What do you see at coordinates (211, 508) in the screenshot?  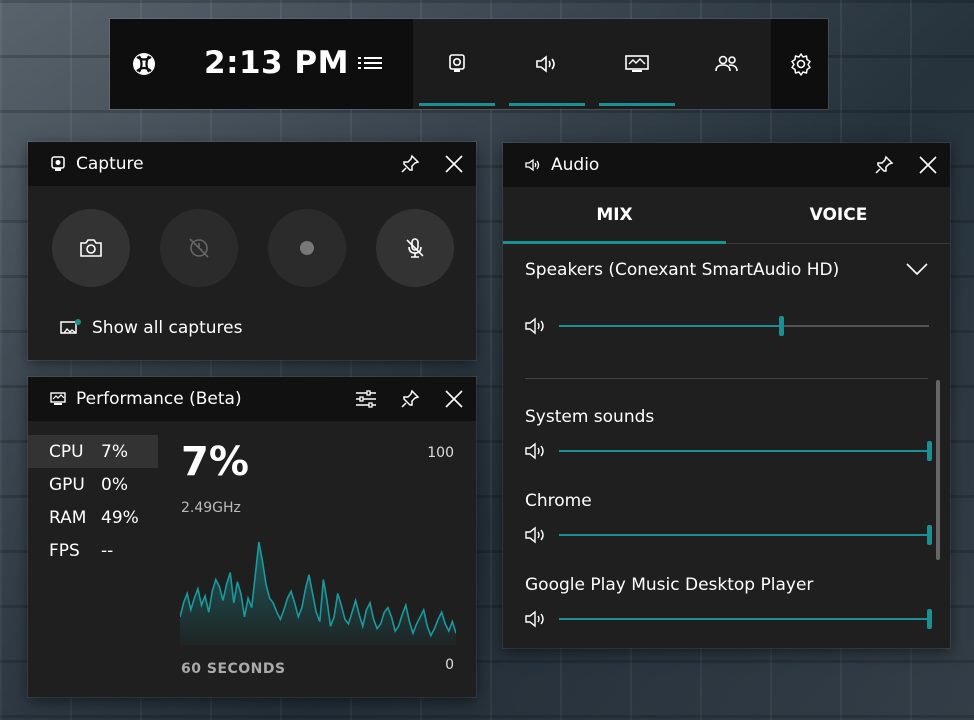 I see `cpu-frequency: 2.49GHz` at bounding box center [211, 508].